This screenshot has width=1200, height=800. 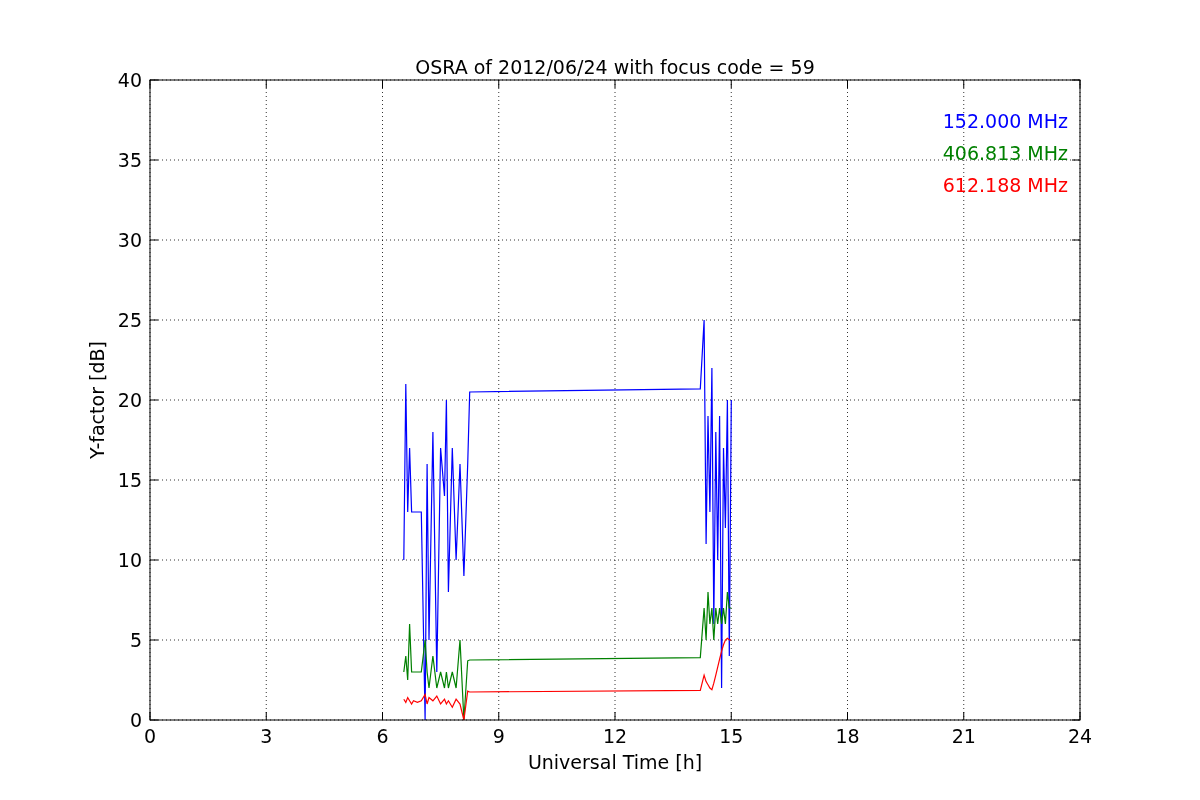 What do you see at coordinates (847, 736) in the screenshot?
I see `tick-label: 18` at bounding box center [847, 736].